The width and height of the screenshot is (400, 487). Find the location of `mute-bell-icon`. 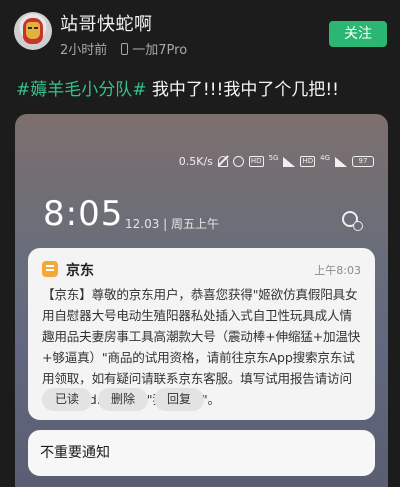

mute-bell-icon is located at coordinates (222, 161).